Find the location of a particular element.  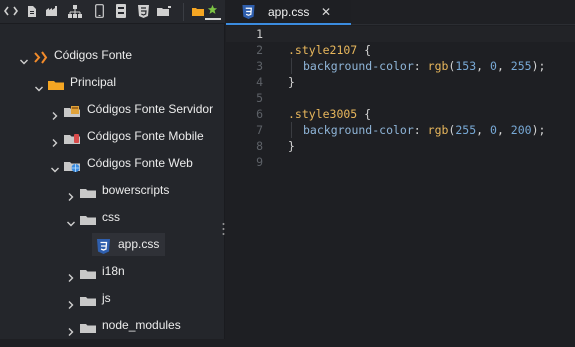

code-text: background-color: rgb(153, 0, 255); is located at coordinates (424, 66).